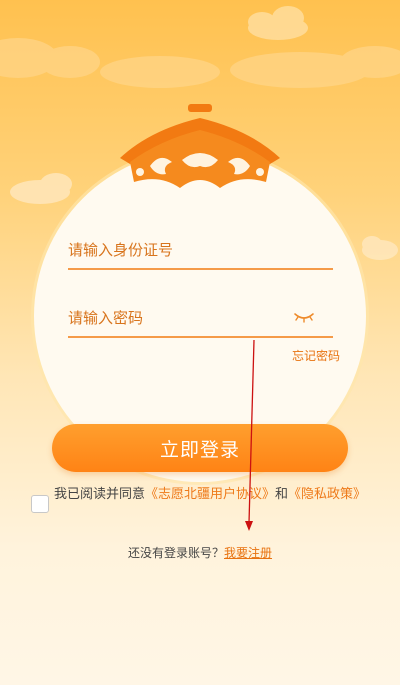 Image resolution: width=400 pixels, height=685 pixels. I want to click on register-prompt: 还没有登录账号？, so click(175, 553).